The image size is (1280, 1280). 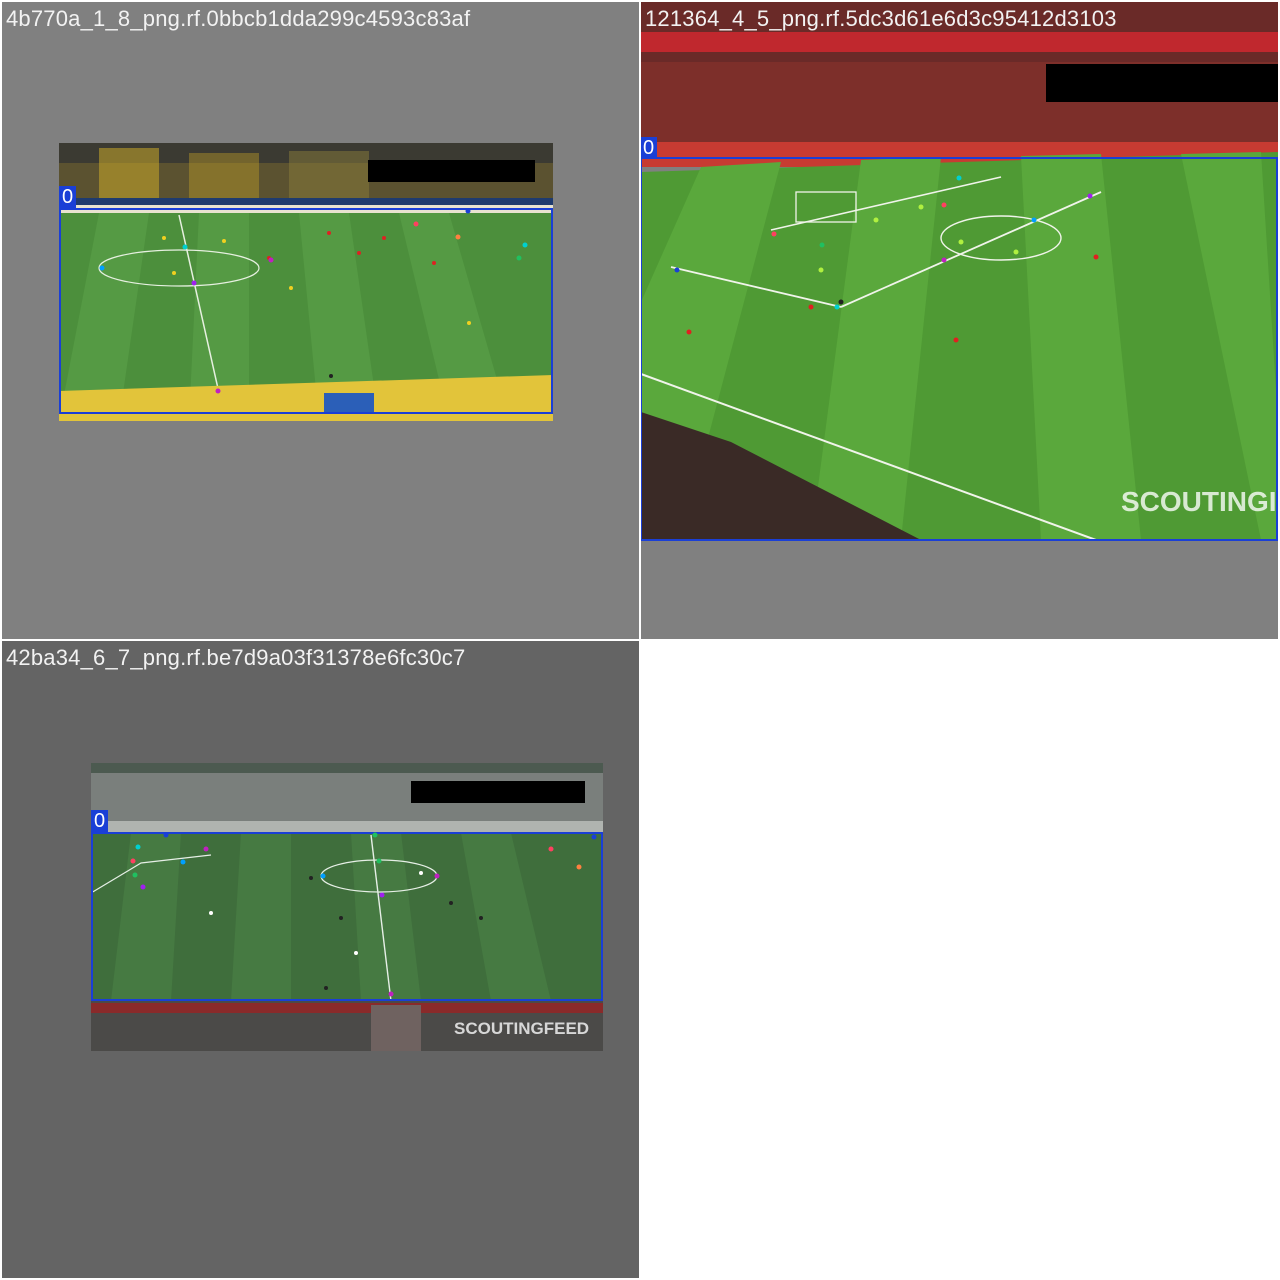 What do you see at coordinates (238, 18) in the screenshot?
I see `tile-title: 4b770a_1_8_png.rf.0bbcb1dda299c4593c83af` at bounding box center [238, 18].